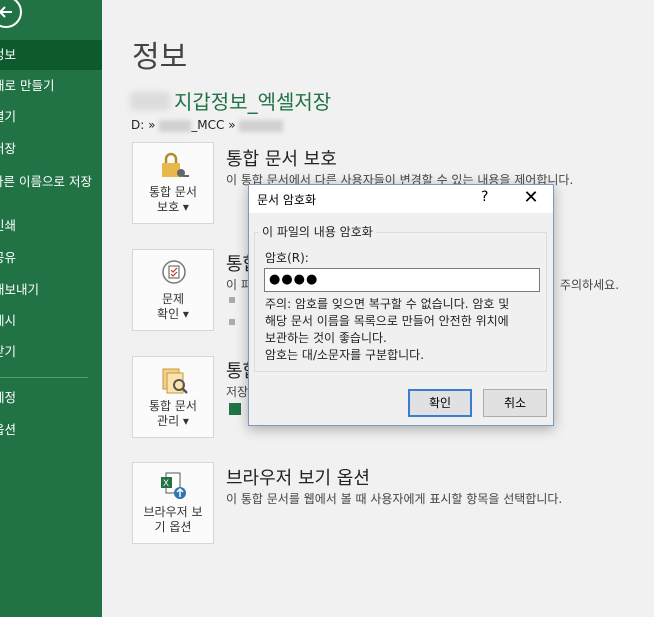 Image resolution: width=654 pixels, height=617 pixels. Describe the element at coordinates (173, 527) in the screenshot. I see `tile-label: 기 옵션` at that location.